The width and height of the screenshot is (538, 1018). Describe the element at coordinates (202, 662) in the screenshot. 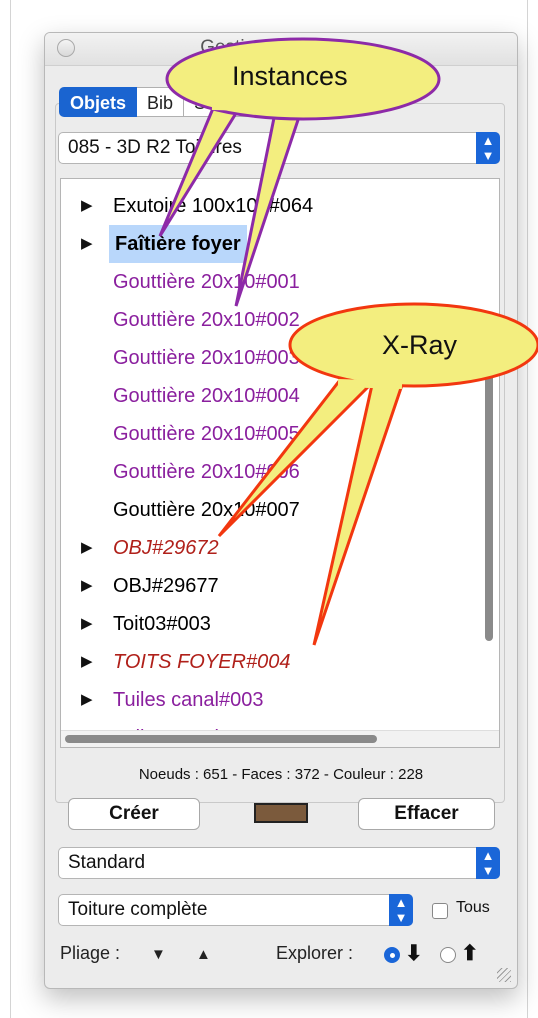

I see `tree-item-label: TOITS FOYER#004` at that location.